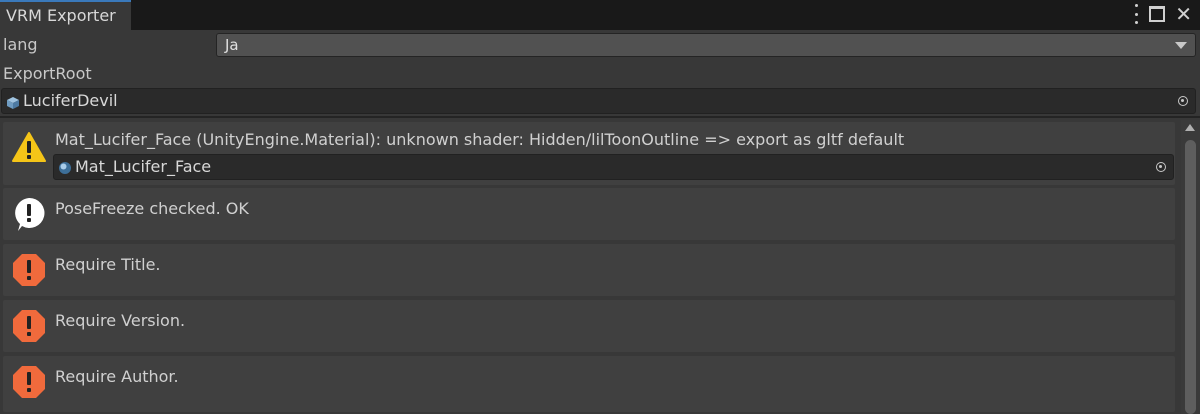 The image size is (1200, 414). I want to click on material-sphere-icon, so click(65, 169).